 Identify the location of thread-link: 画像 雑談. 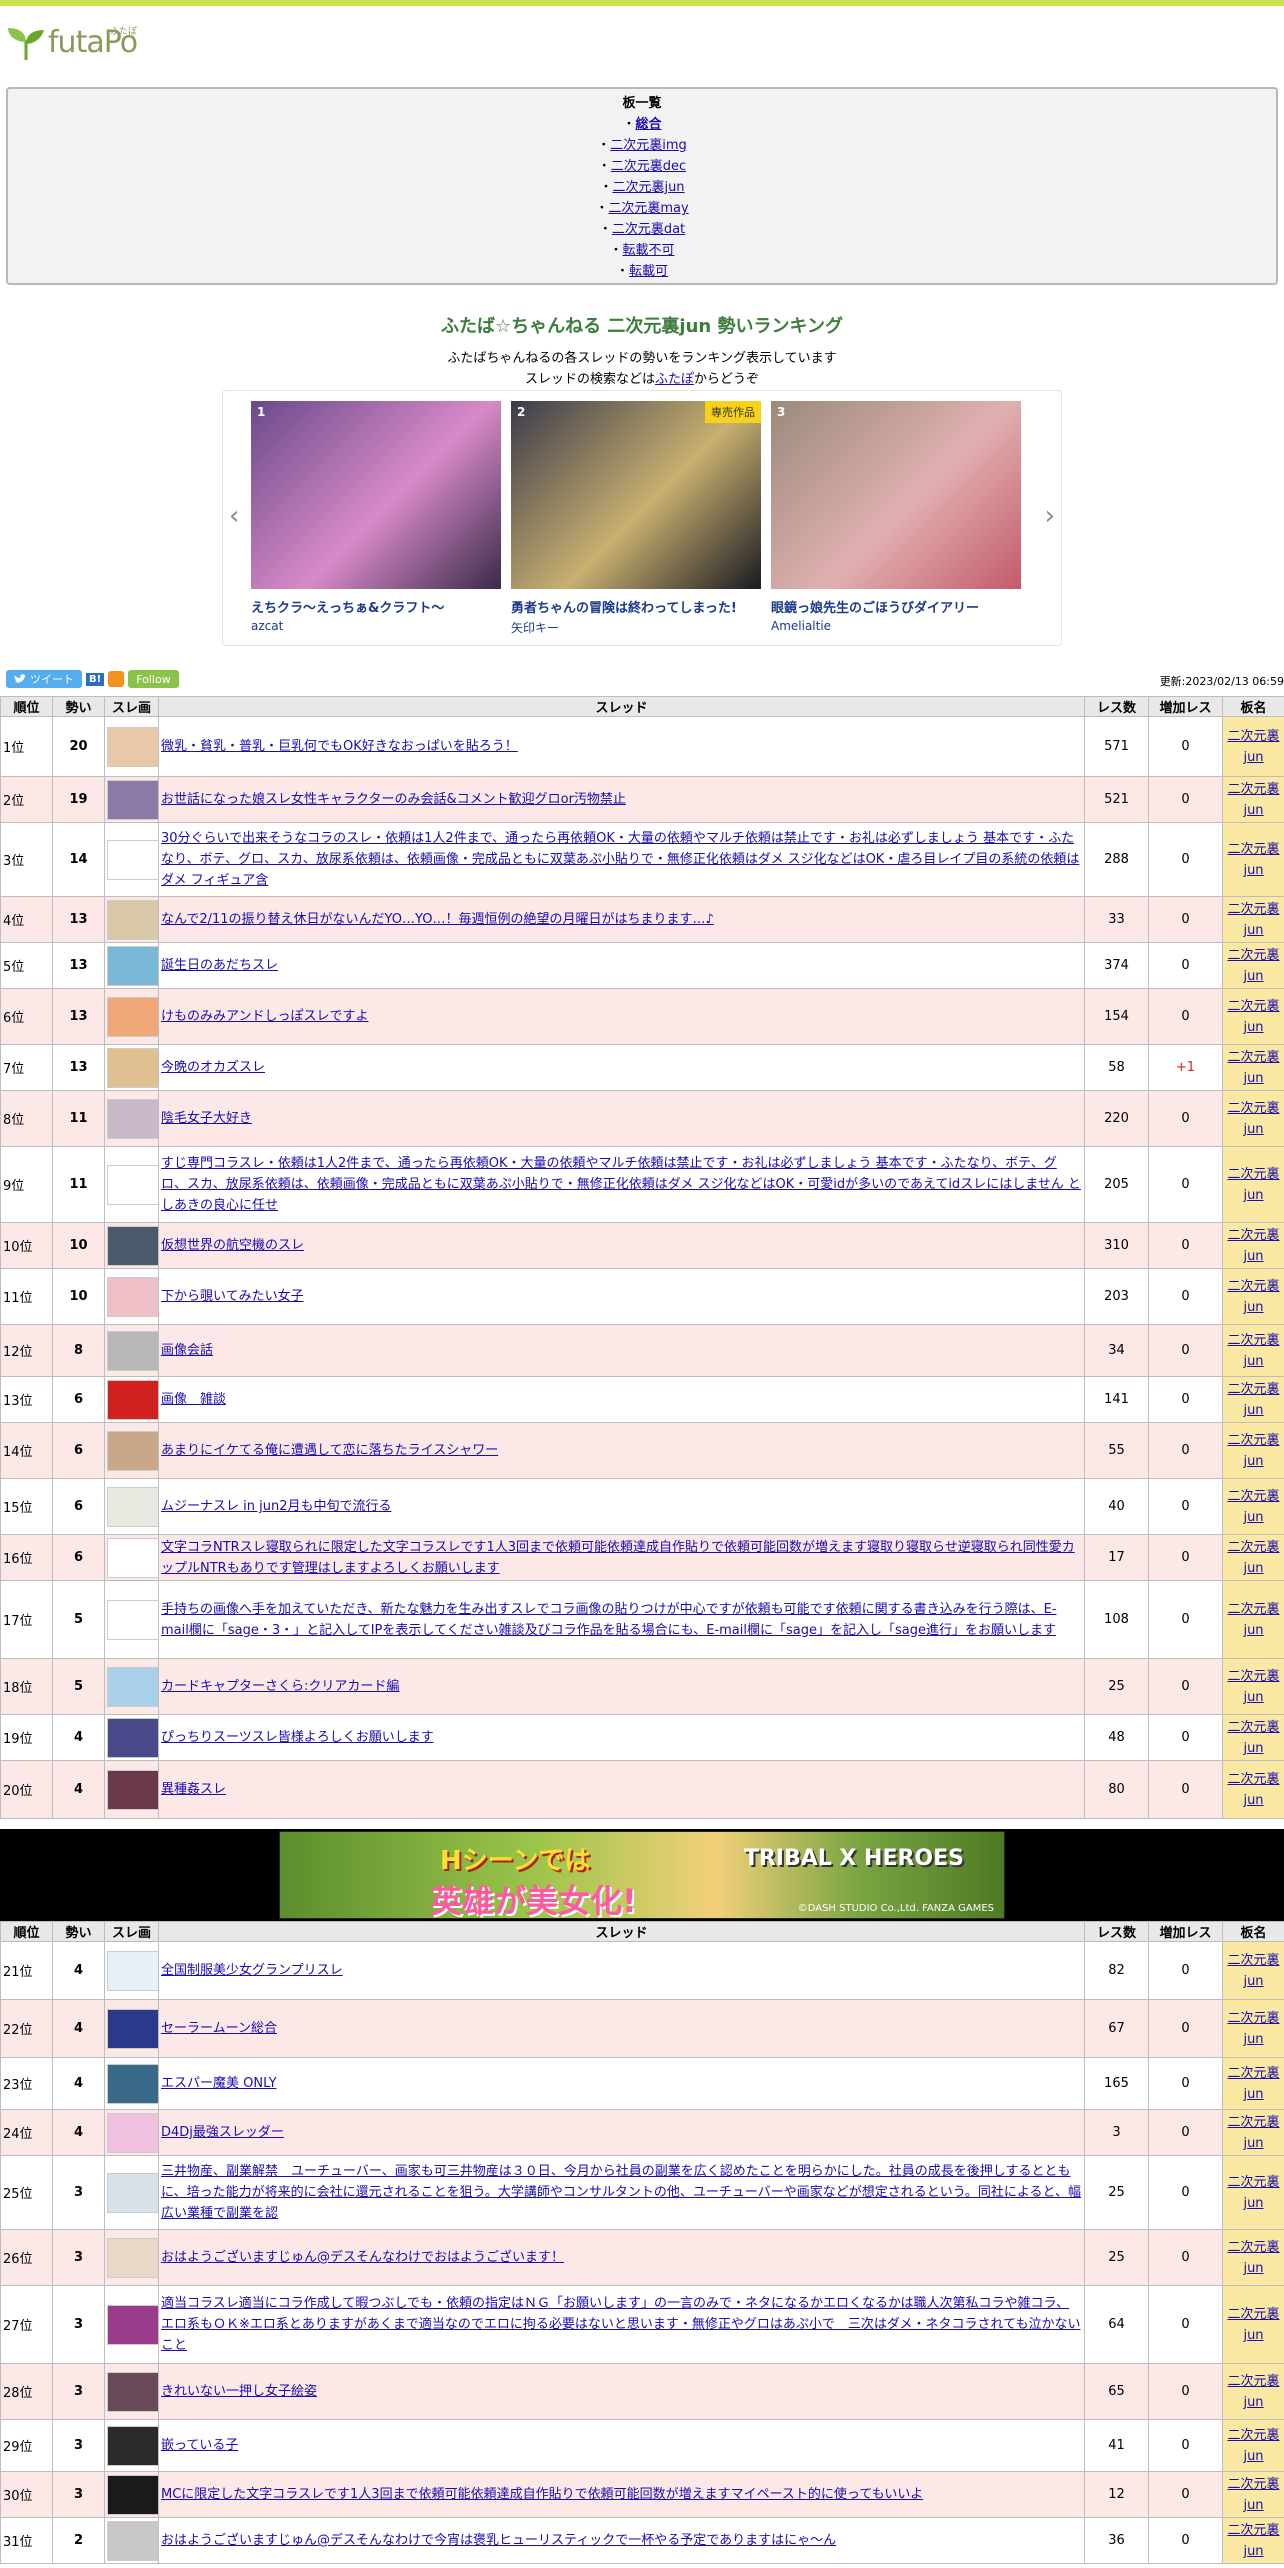
(193, 1399).